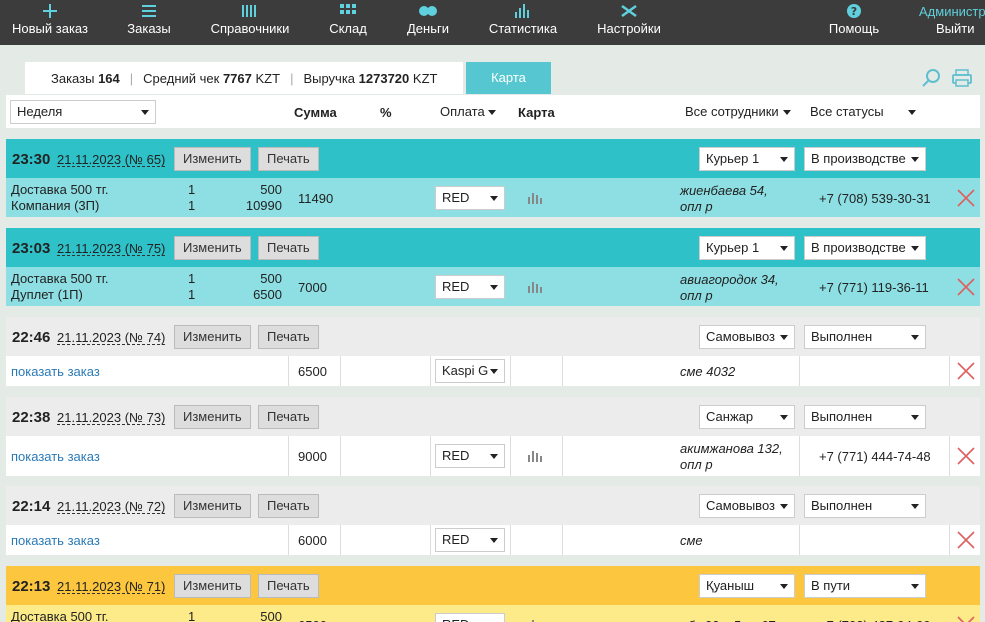 This screenshot has height=622, width=985. Describe the element at coordinates (747, 417) in the screenshot. I see `courier-select: Санжар` at that location.